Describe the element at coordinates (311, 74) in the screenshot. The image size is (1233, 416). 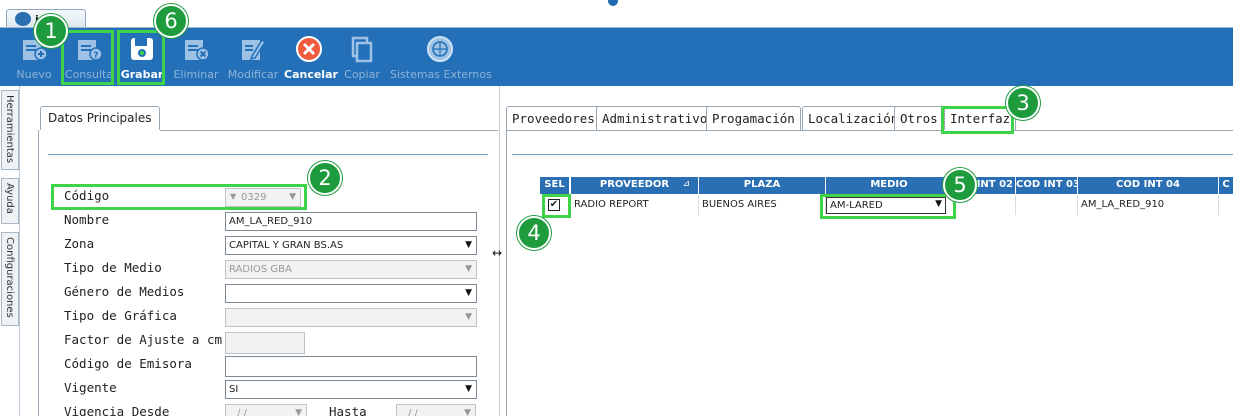
I see `cancelar-label: Cancelar` at that location.